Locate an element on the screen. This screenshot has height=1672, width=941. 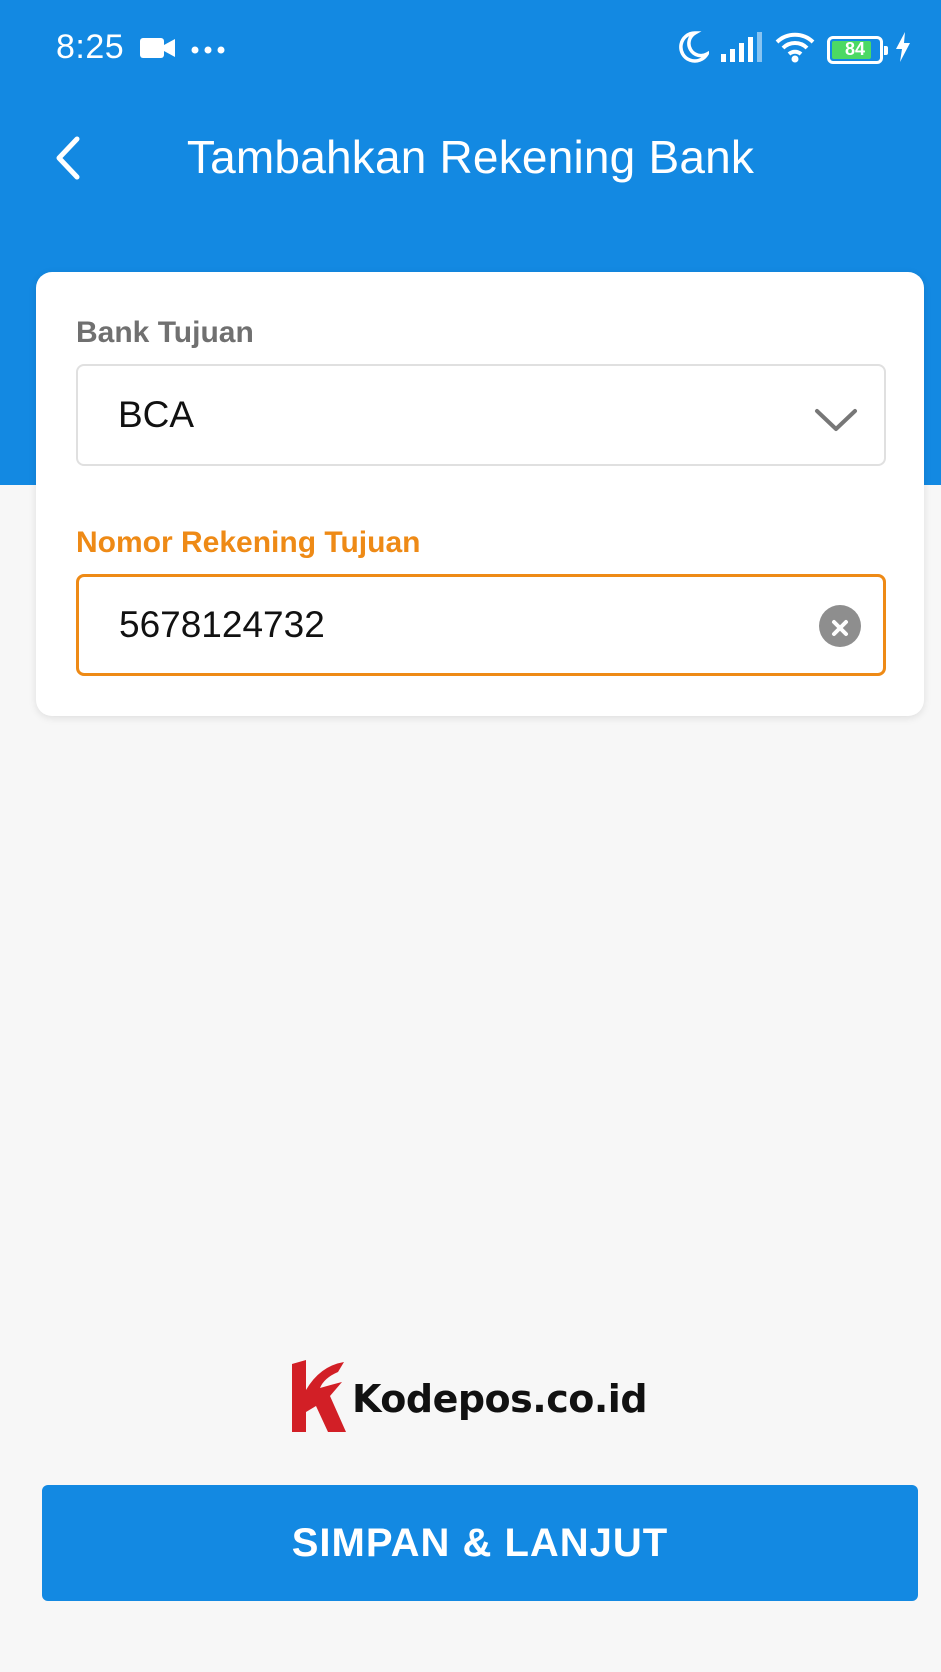
watermark-logo: Kodepos.co.id is located at coordinates (469, 1398).